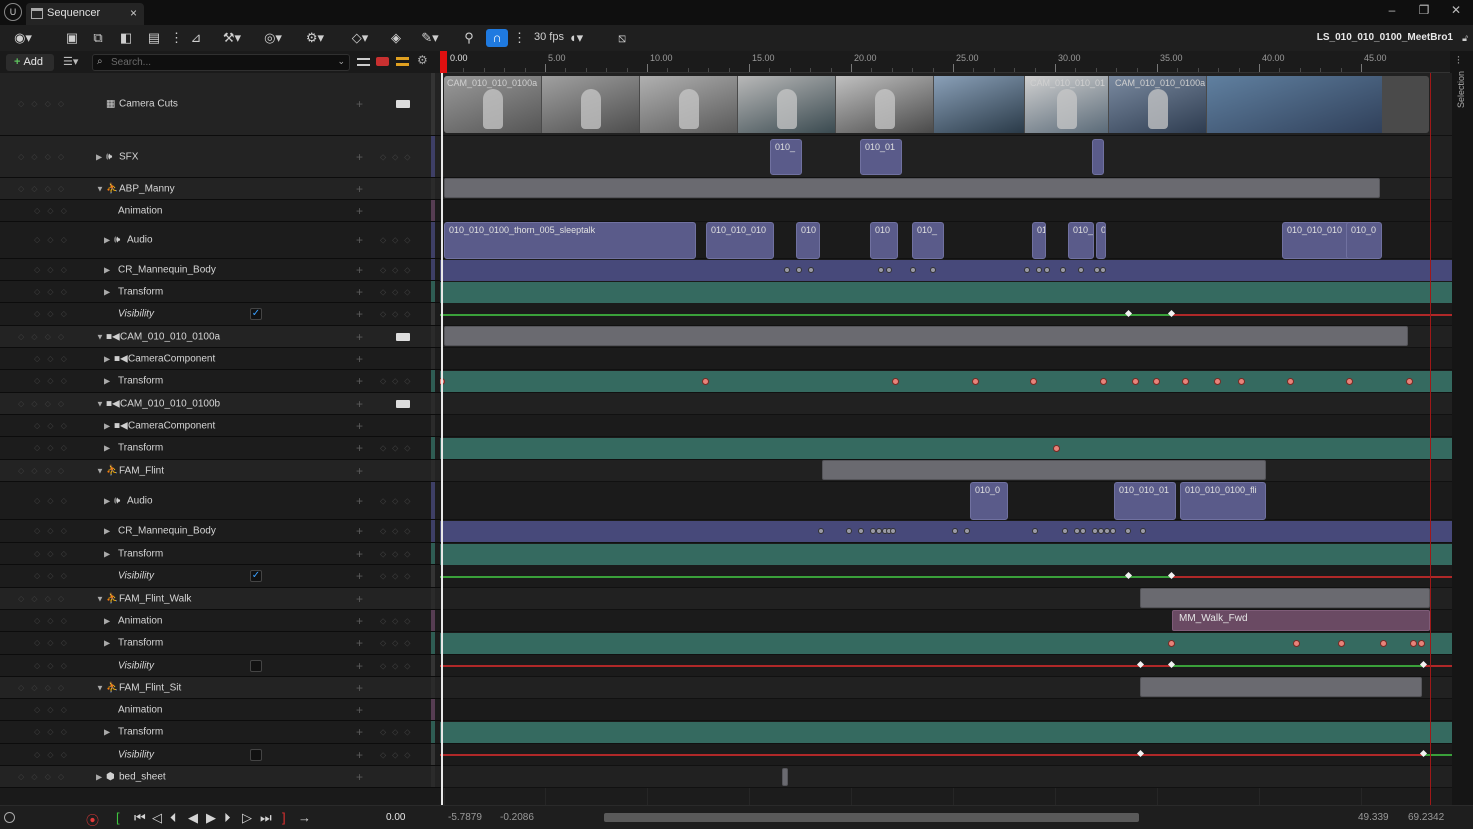  What do you see at coordinates (423, 60) in the screenshot?
I see `settings-gear-icon: ⚙` at bounding box center [423, 60].